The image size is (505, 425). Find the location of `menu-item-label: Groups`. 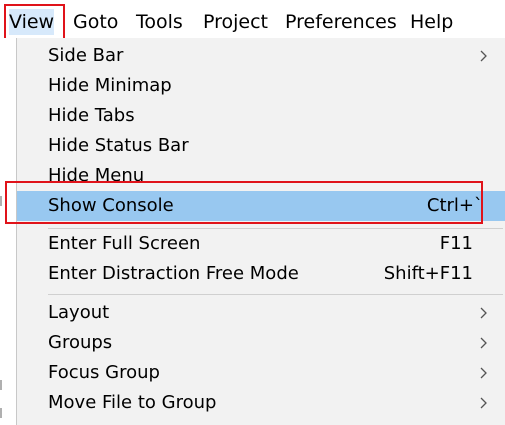

menu-item-label: Groups is located at coordinates (80, 342).